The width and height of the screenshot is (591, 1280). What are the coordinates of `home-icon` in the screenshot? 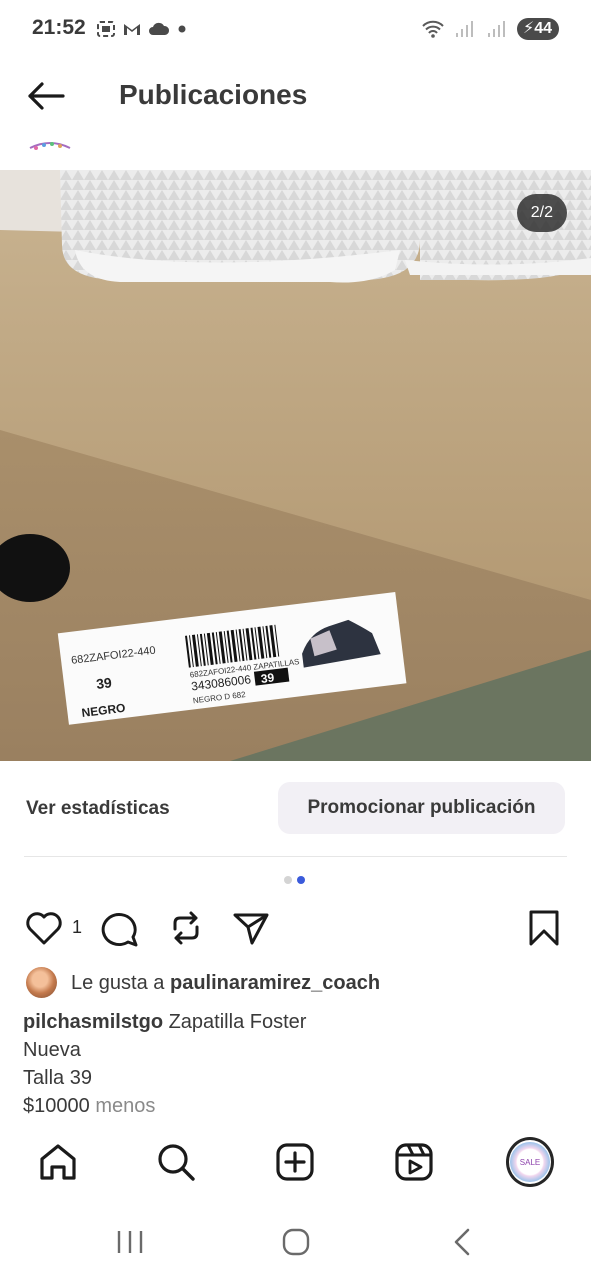 It's located at (58, 1162).